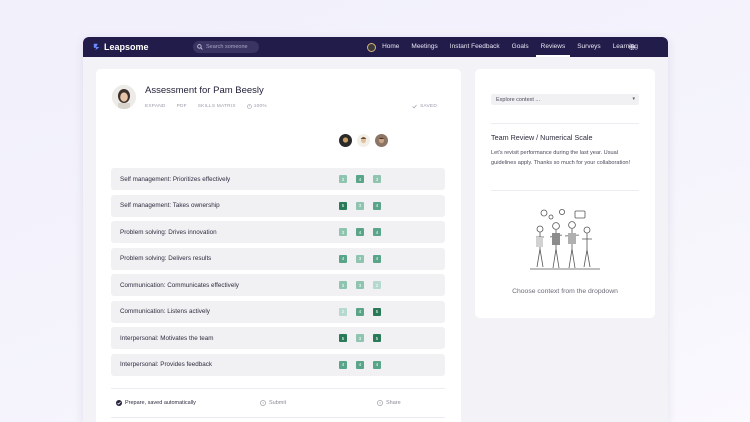 The image size is (750, 422). Describe the element at coordinates (588, 47) in the screenshot. I see `nav-item-surveys: Surveys` at that location.